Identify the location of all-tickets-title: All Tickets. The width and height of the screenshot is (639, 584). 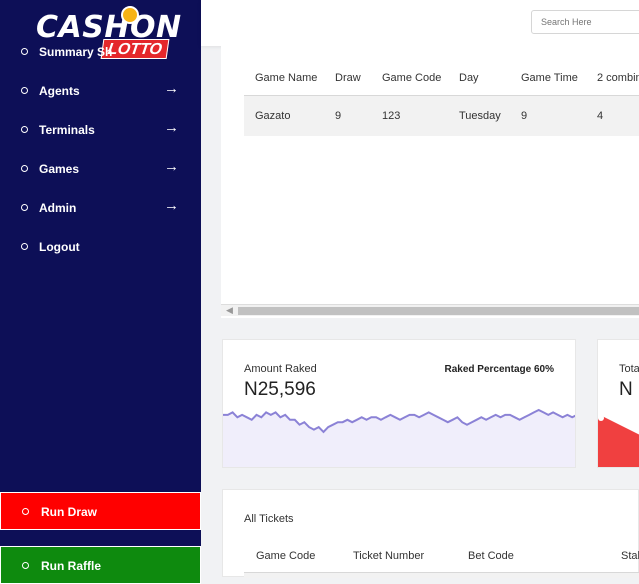
(269, 519).